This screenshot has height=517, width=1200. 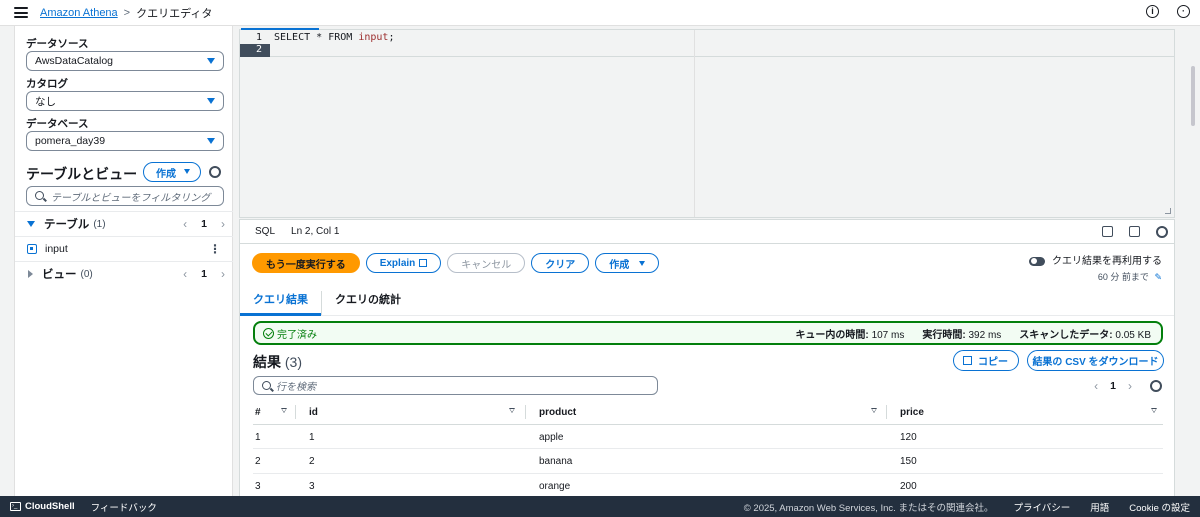 What do you see at coordinates (486, 263) in the screenshot?
I see `cancel-button: キャンセル` at bounding box center [486, 263].